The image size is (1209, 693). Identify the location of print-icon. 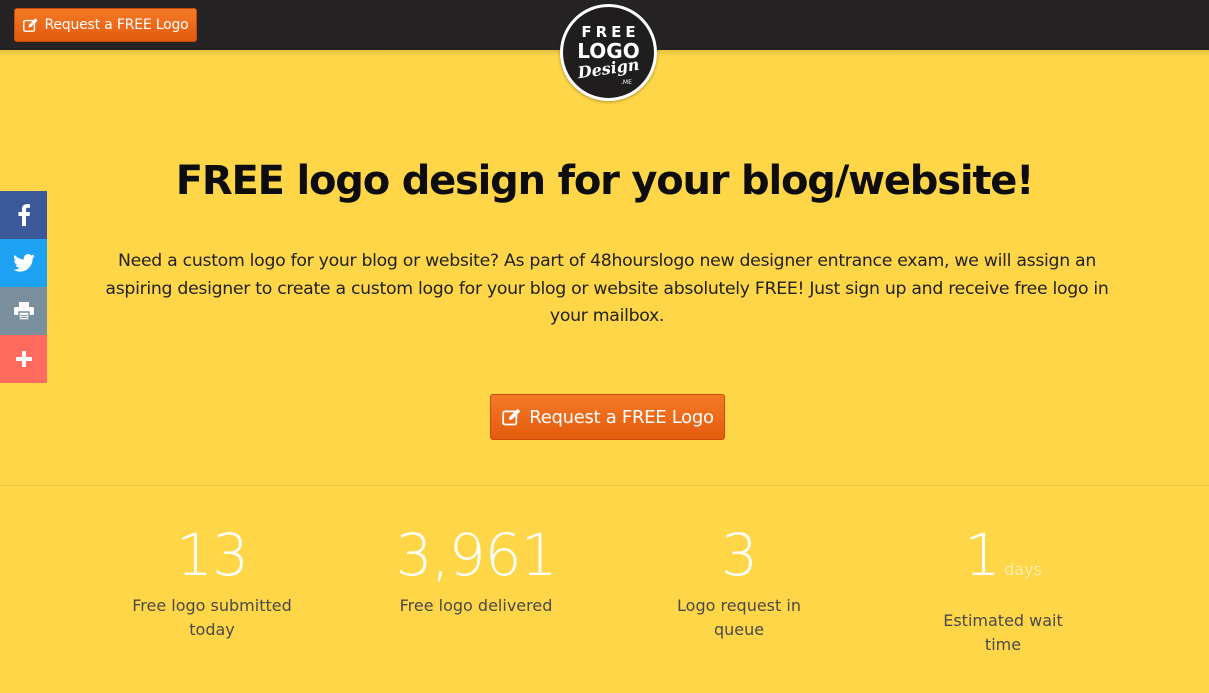
(23, 311).